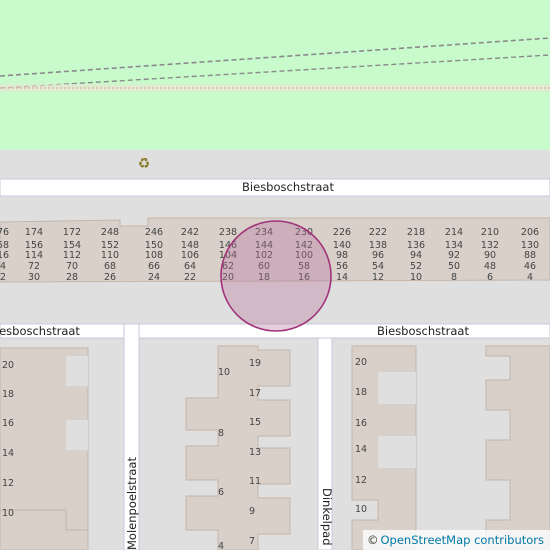 The height and width of the screenshot is (550, 550). What do you see at coordinates (34, 232) in the screenshot?
I see `house-number-label: 174` at bounding box center [34, 232].